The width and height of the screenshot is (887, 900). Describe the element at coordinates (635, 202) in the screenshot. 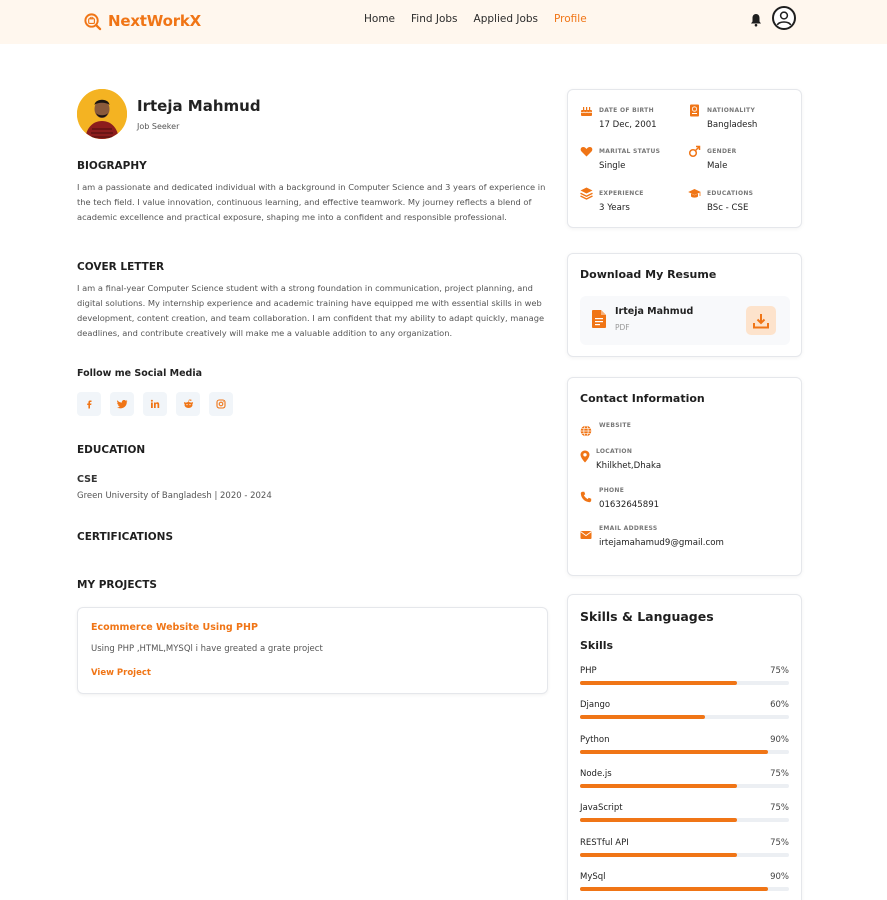

I see `experience-item: EXPERIENCE 3 Years` at that location.